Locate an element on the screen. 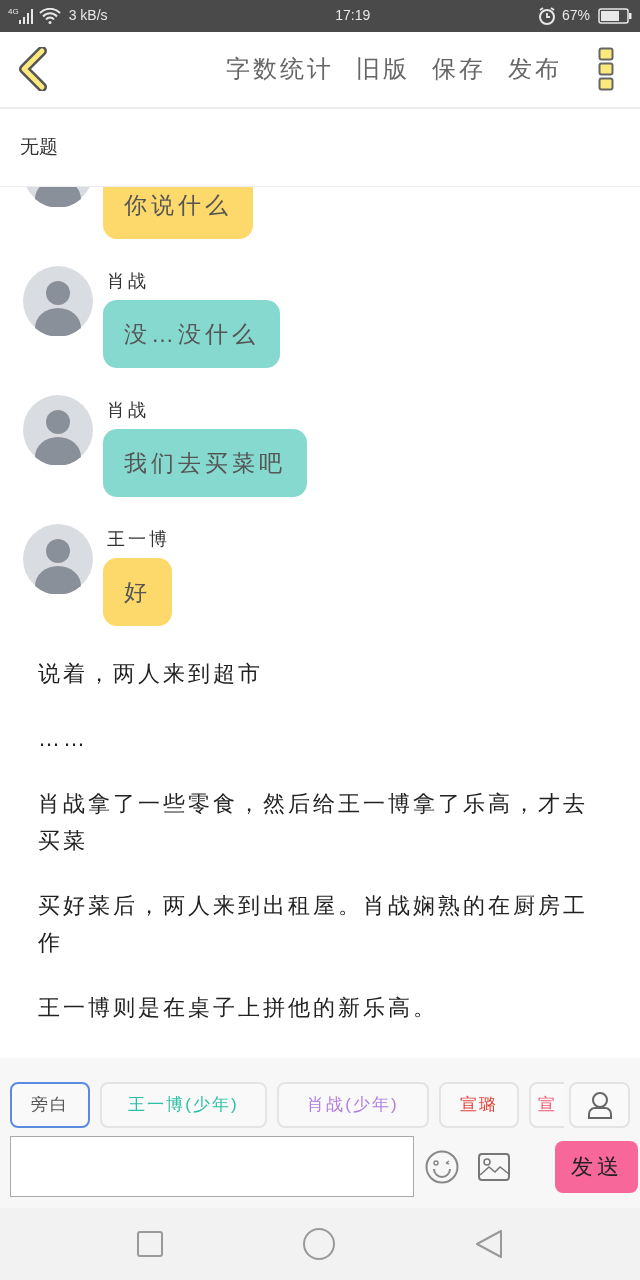  battery-percent: 67% is located at coordinates (575, 16).